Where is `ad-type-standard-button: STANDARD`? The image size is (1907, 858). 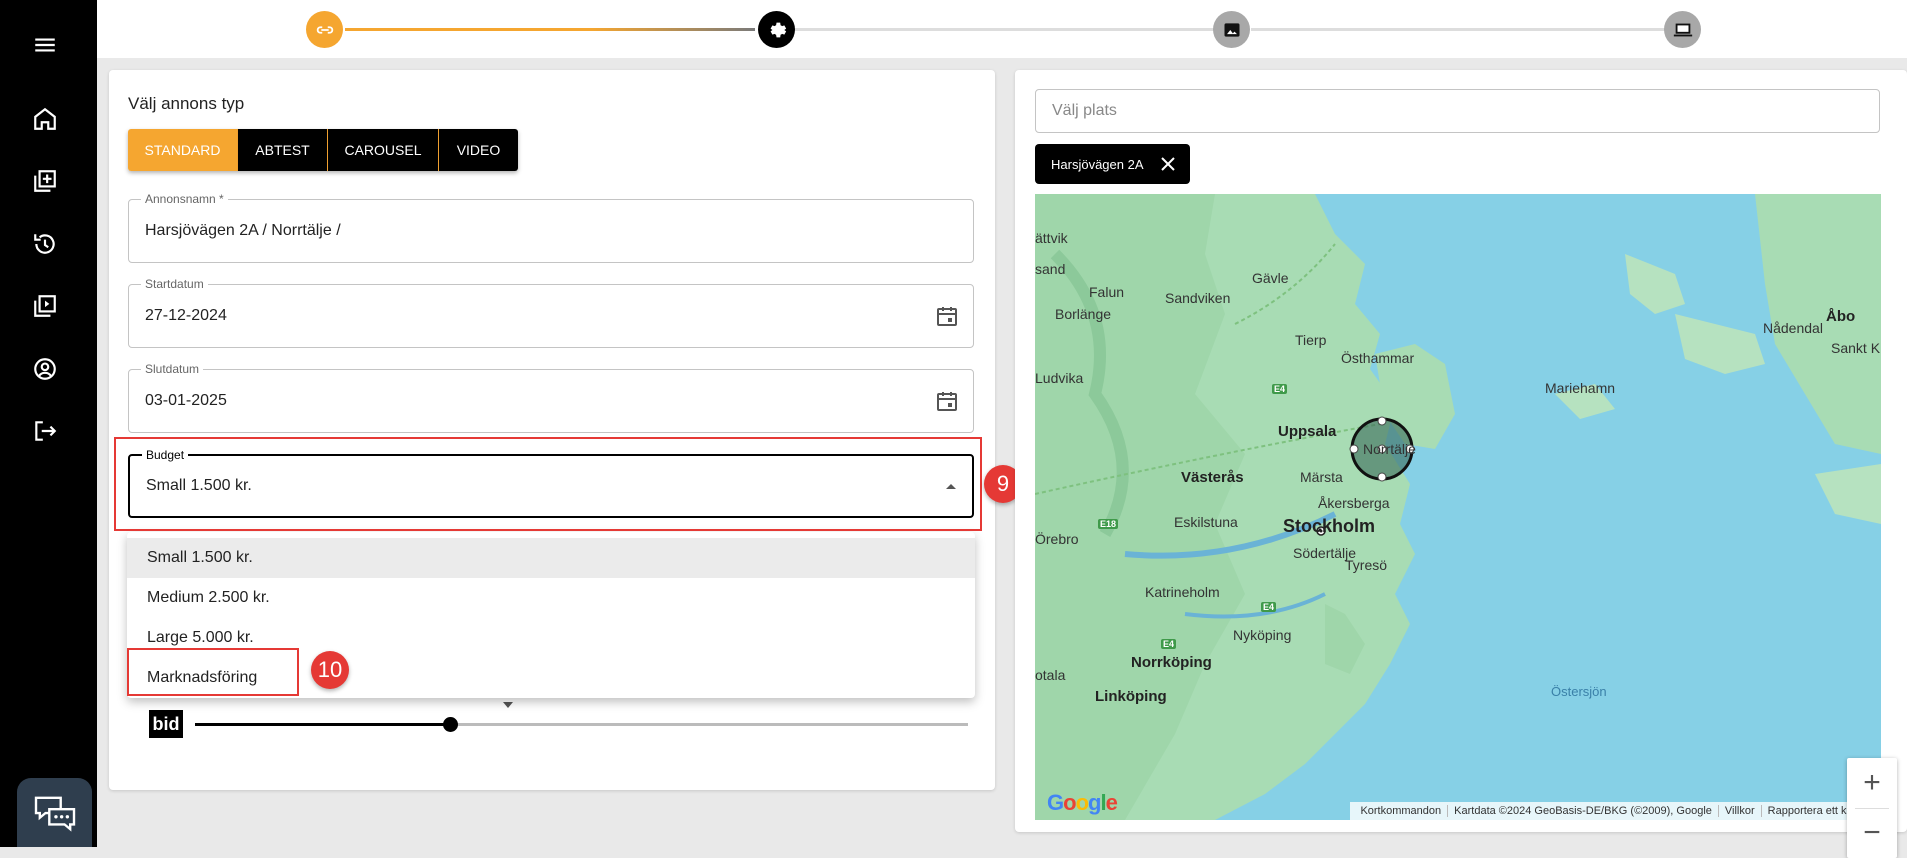 ad-type-standard-button: STANDARD is located at coordinates (183, 150).